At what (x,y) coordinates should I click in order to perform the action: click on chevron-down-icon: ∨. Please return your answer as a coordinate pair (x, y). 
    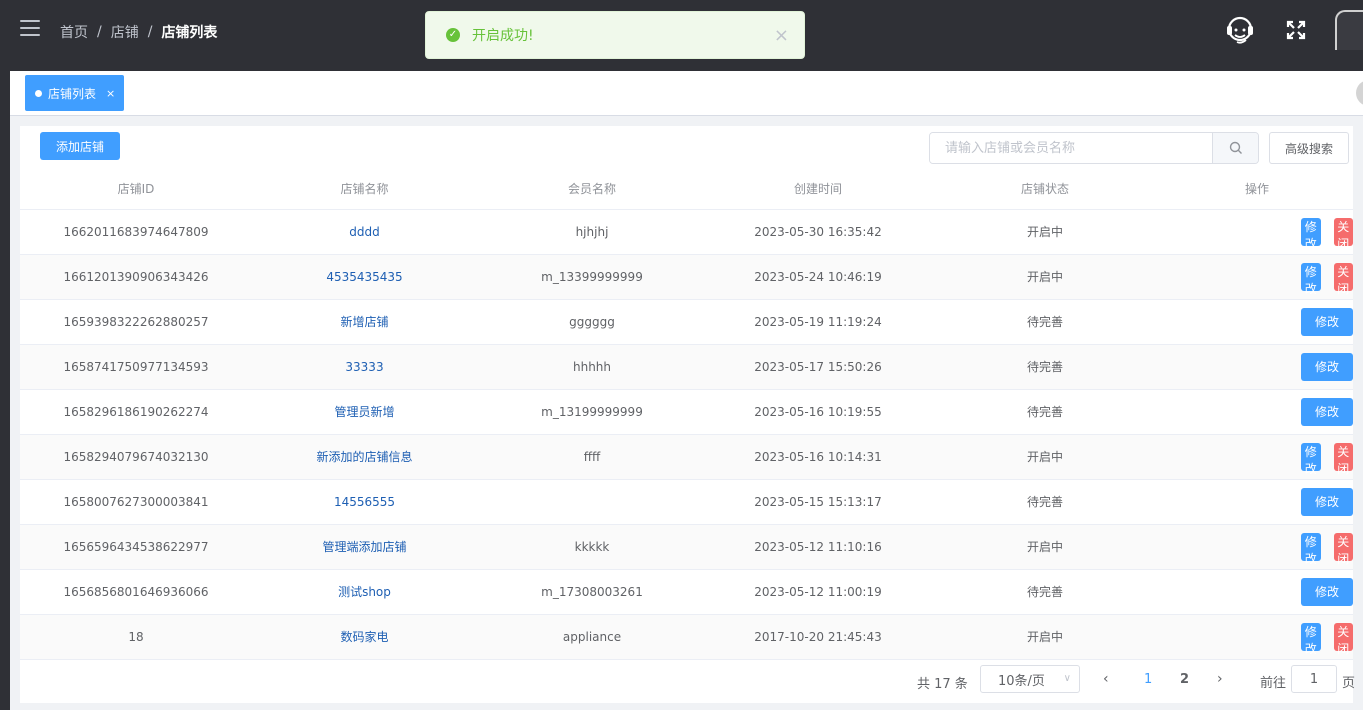
    Looking at the image, I should click on (1067, 678).